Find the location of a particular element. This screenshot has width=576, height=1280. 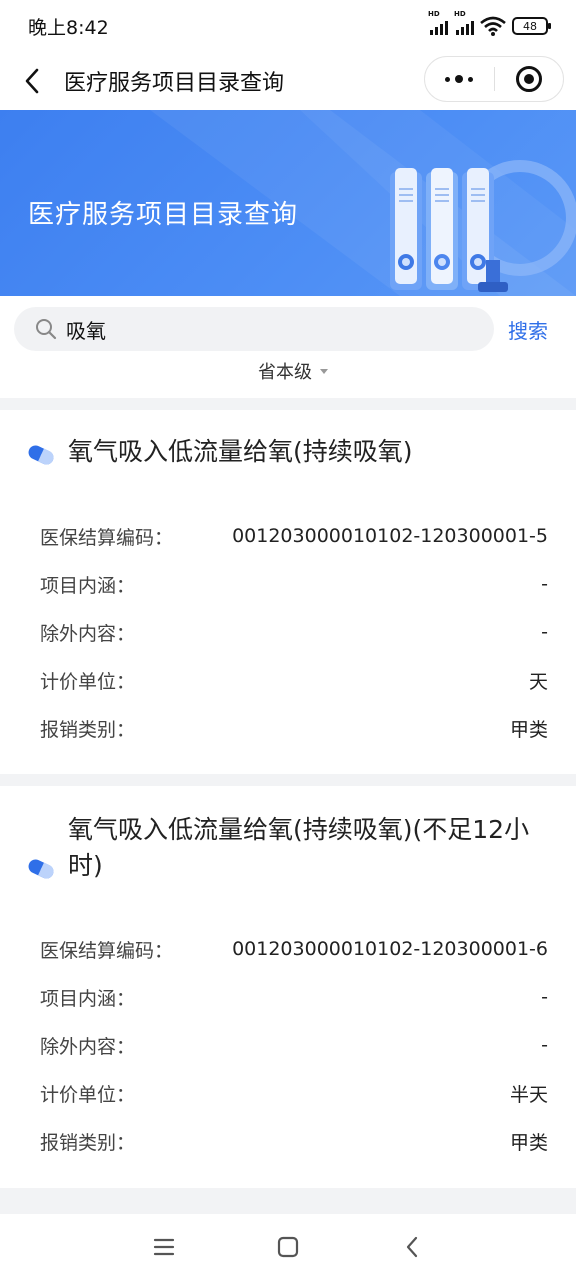

field-row: 医保结算编码： 001203000010102-120300001-5 is located at coordinates (288, 536).